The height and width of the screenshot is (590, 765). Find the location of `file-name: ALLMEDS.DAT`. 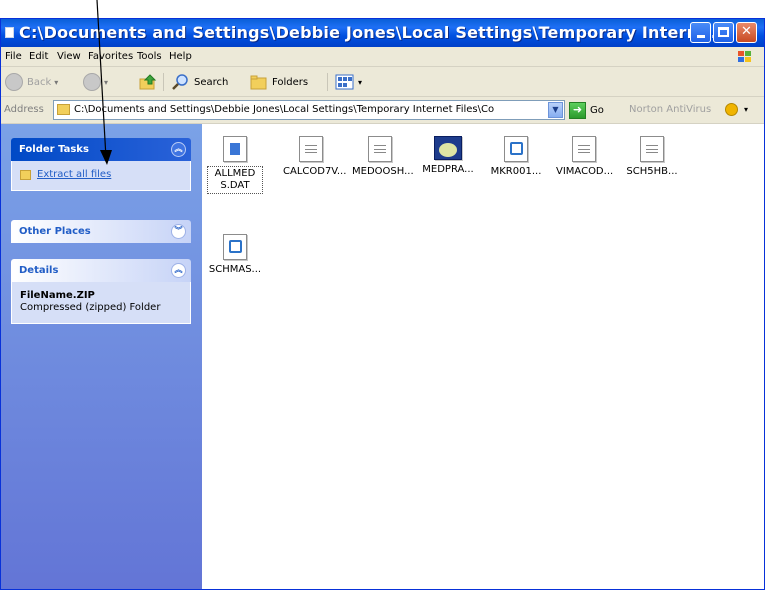

file-name: ALLMEDS.DAT is located at coordinates (235, 180).